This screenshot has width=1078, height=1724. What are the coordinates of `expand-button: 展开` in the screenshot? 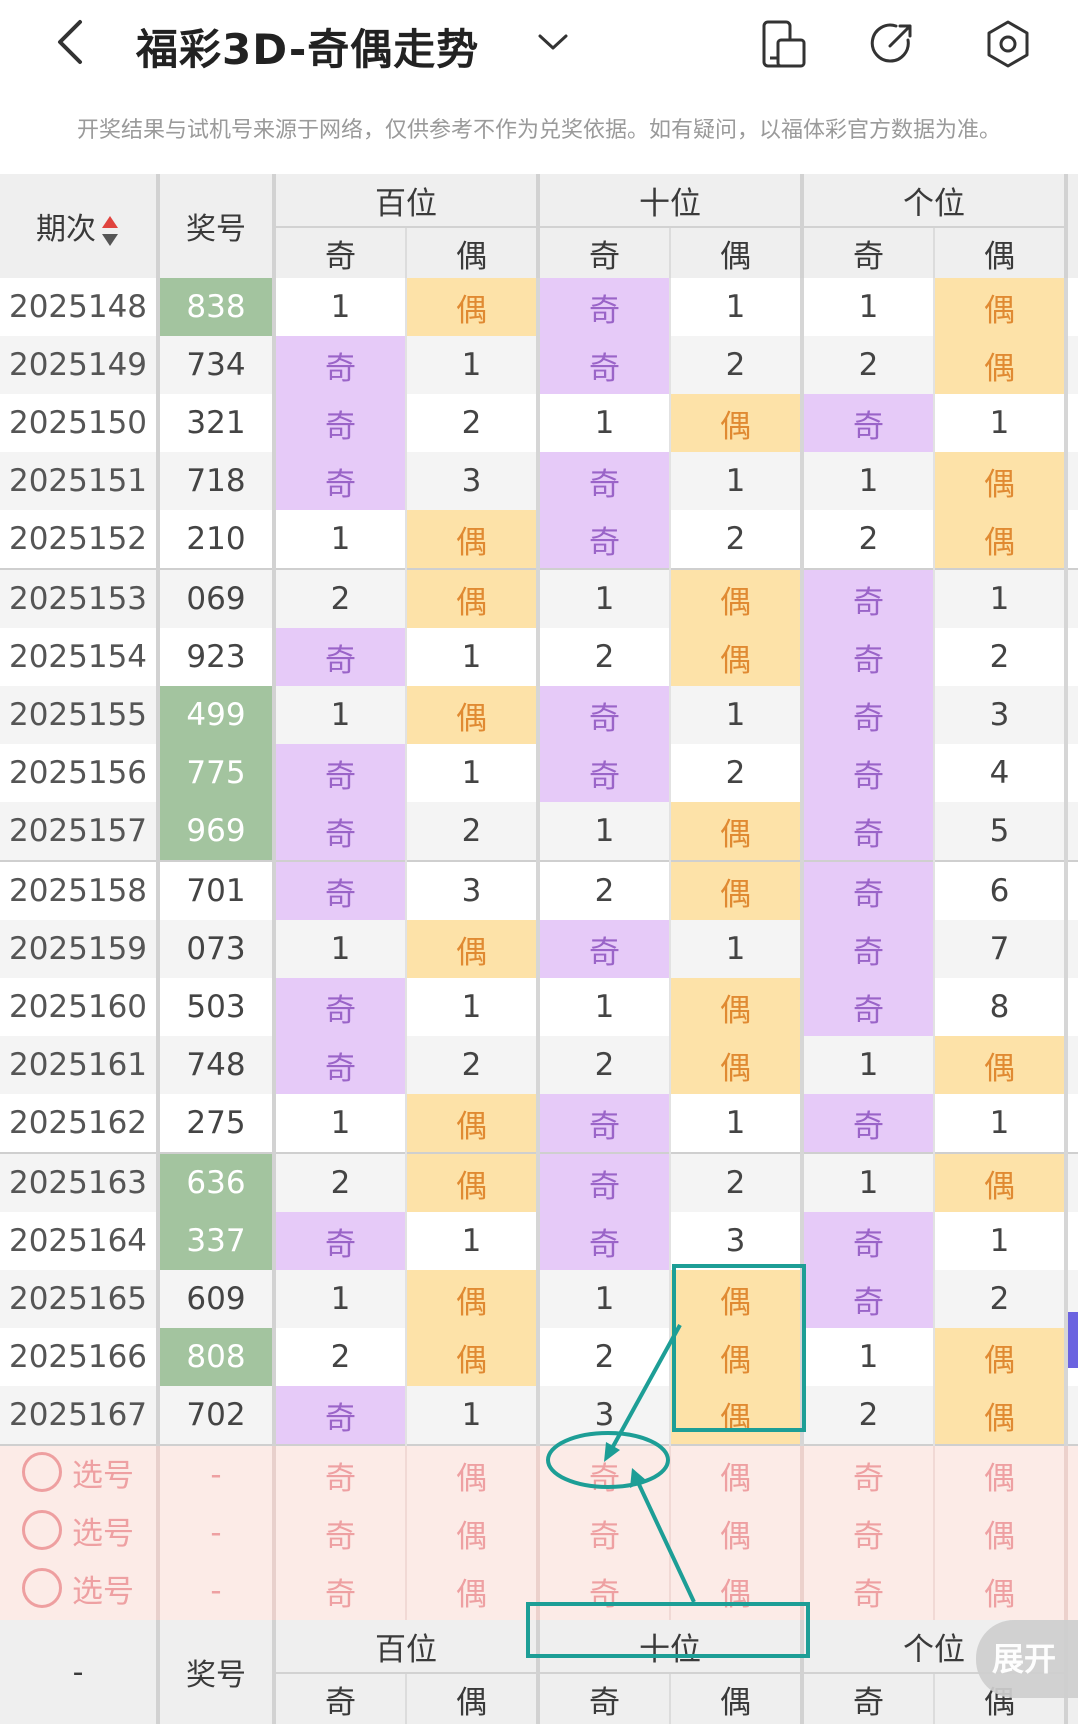 It's located at (1027, 1659).